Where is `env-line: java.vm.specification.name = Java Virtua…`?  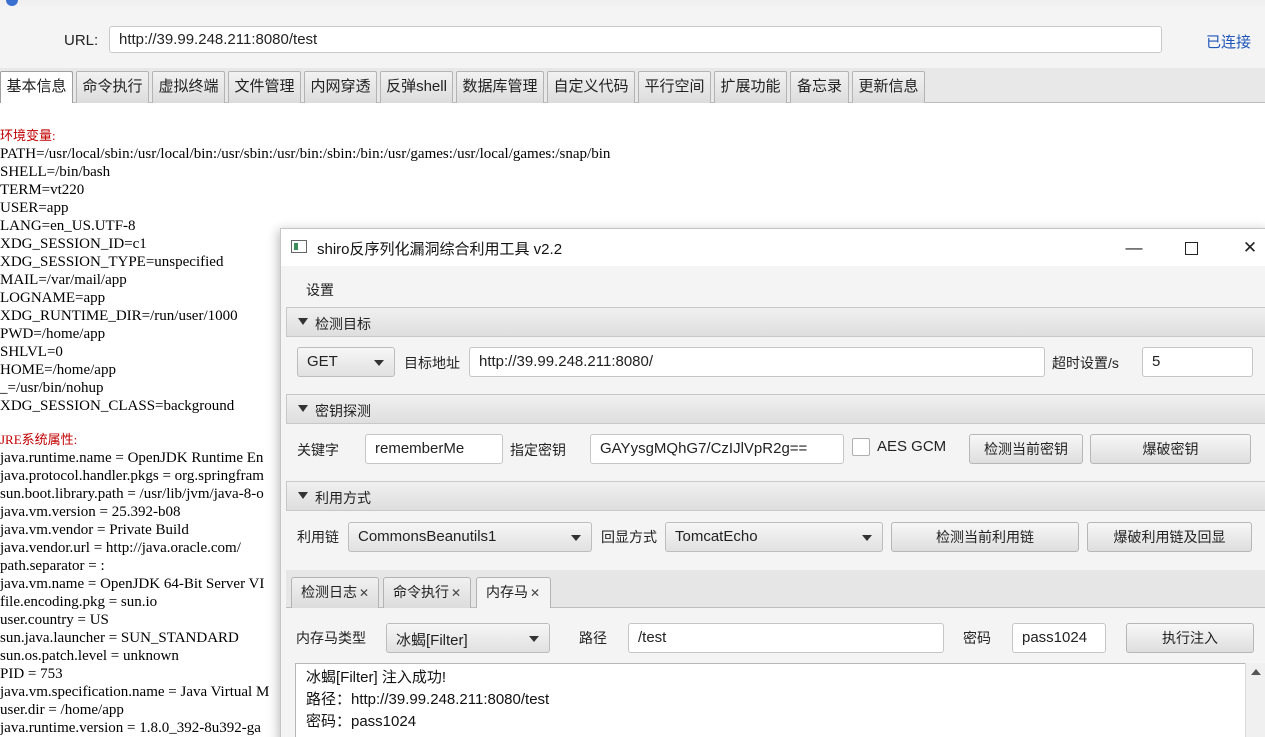
env-line: java.vm.specification.name = Java Virtua… is located at coordinates (135, 692).